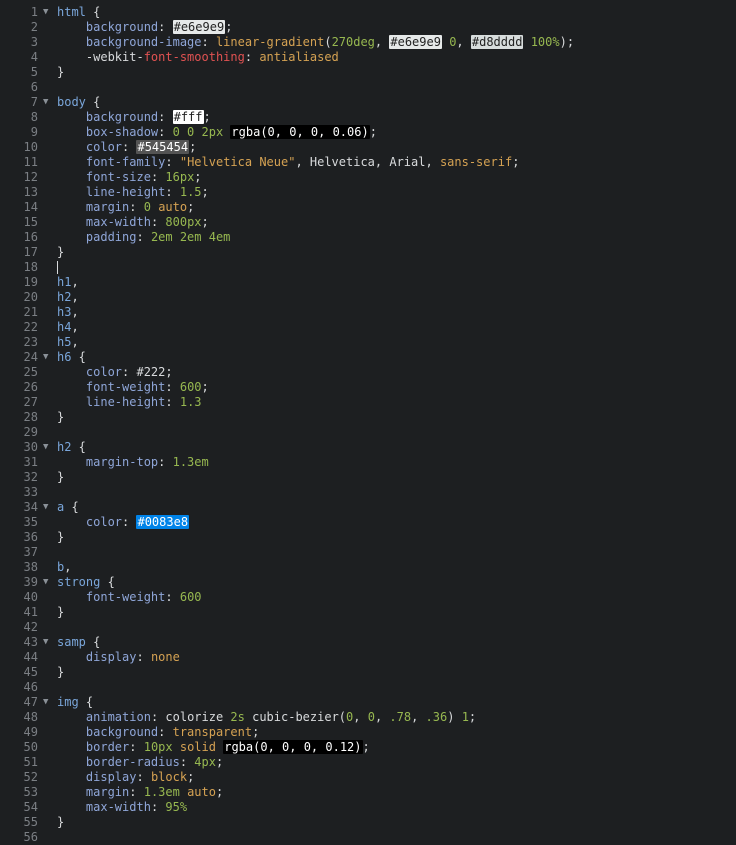 This screenshot has height=845, width=736. What do you see at coordinates (368, 402) in the screenshot?
I see `code-line: 27 line-height: 1.3` at bounding box center [368, 402].